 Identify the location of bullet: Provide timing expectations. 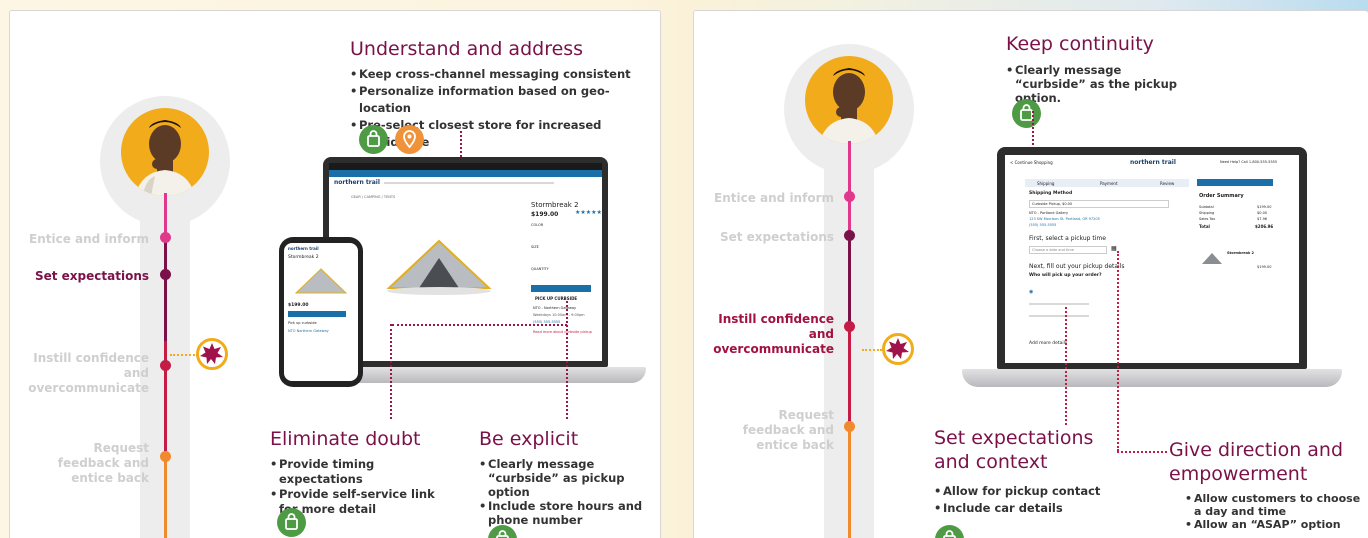
(360, 472).